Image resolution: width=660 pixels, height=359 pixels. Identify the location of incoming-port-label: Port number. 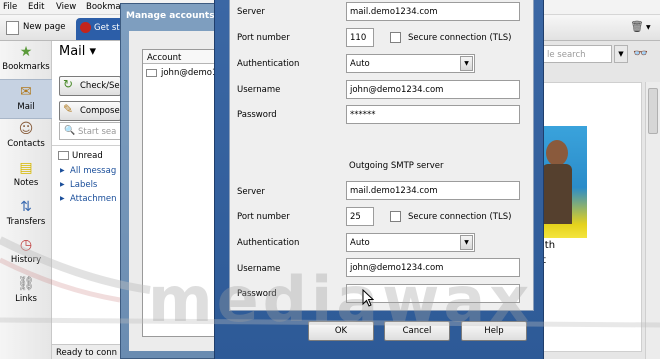
(263, 38).